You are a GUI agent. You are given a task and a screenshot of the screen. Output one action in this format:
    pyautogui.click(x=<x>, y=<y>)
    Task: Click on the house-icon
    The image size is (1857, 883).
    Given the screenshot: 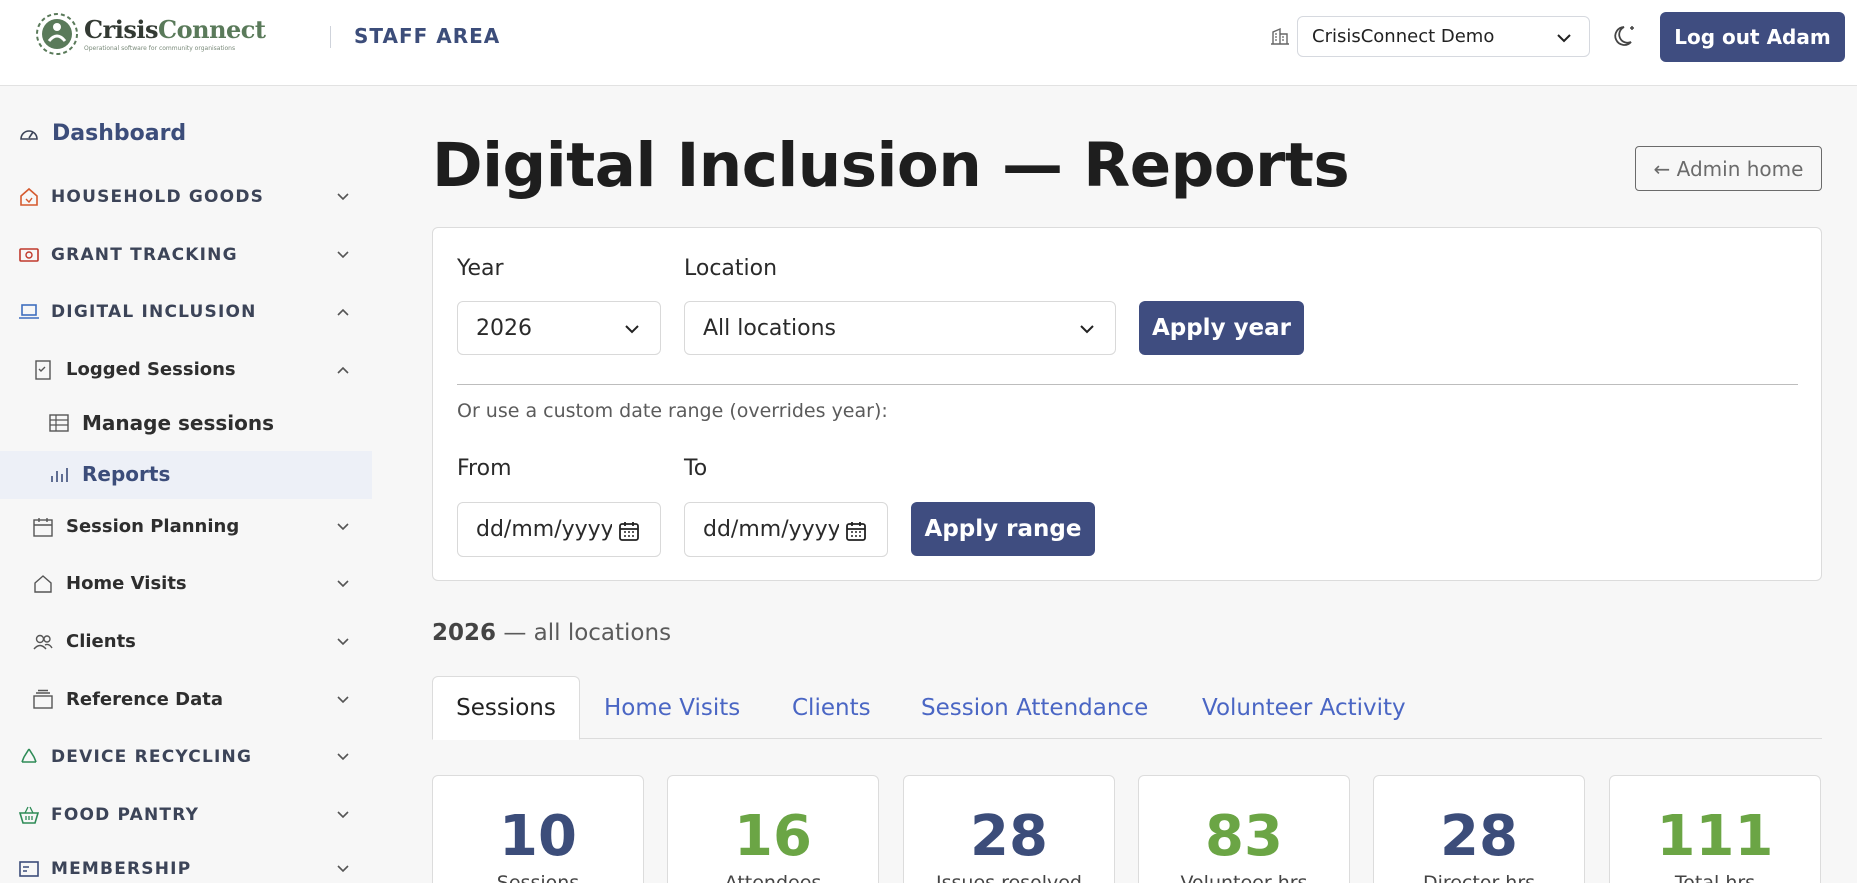 What is the action you would take?
    pyautogui.click(x=29, y=196)
    